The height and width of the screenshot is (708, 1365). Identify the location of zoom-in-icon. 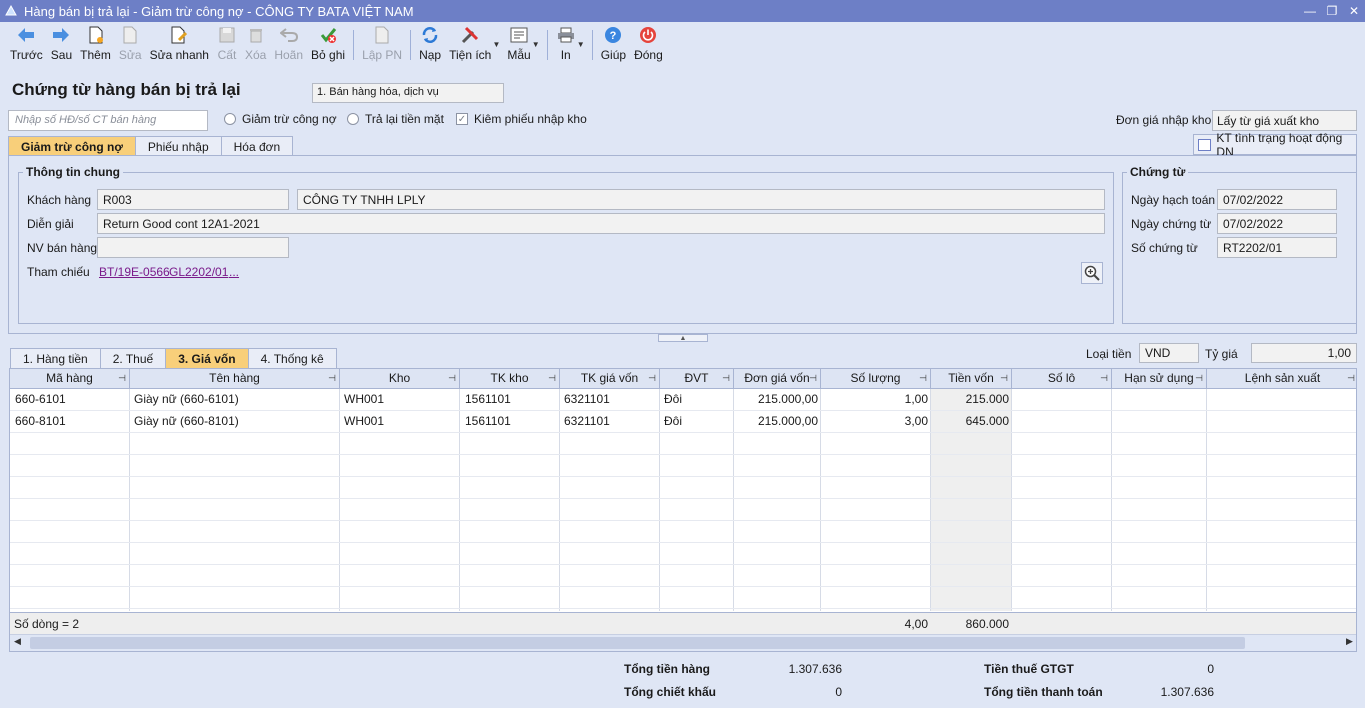
(1092, 273).